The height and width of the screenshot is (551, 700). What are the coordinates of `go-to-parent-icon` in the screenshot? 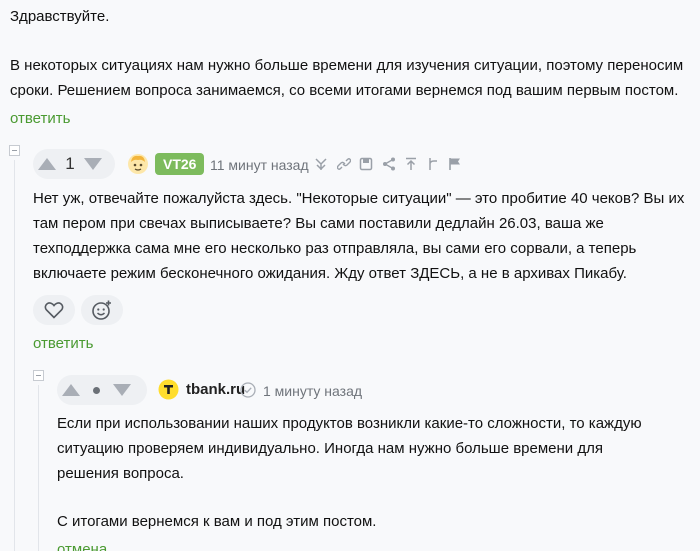 It's located at (411, 166).